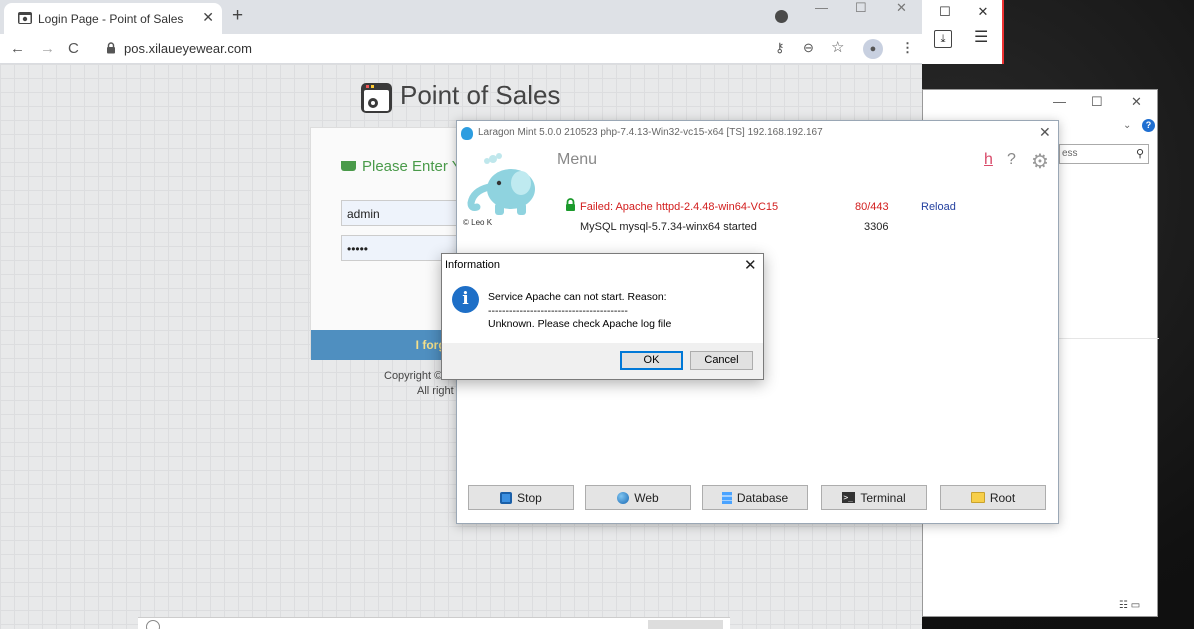  I want to click on tab-login-page: Login Page - Point of Sales ✕, so click(113, 18).